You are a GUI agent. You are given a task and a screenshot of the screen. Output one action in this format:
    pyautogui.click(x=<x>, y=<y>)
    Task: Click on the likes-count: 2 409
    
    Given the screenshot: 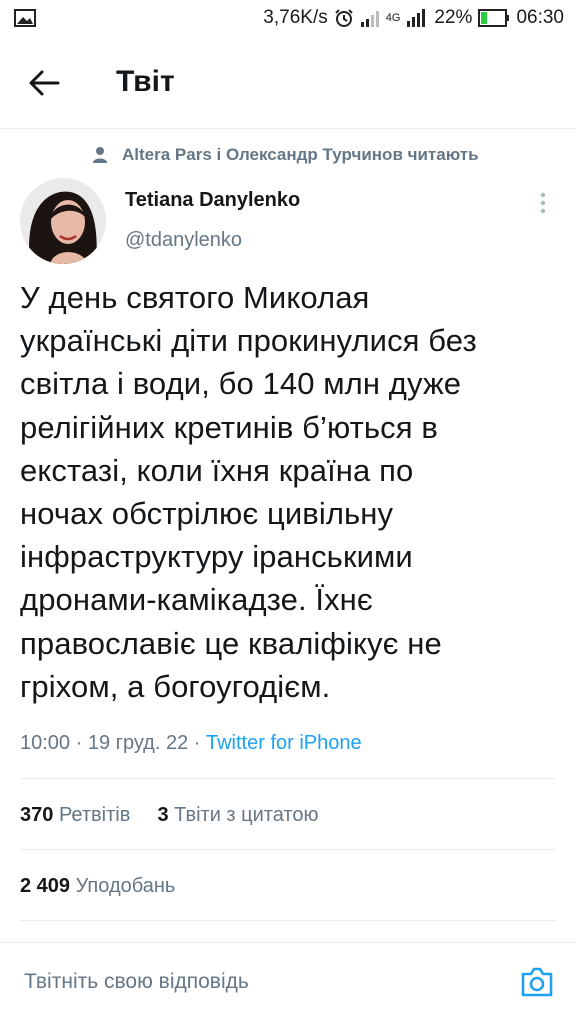 What is the action you would take?
    pyautogui.click(x=45, y=886)
    